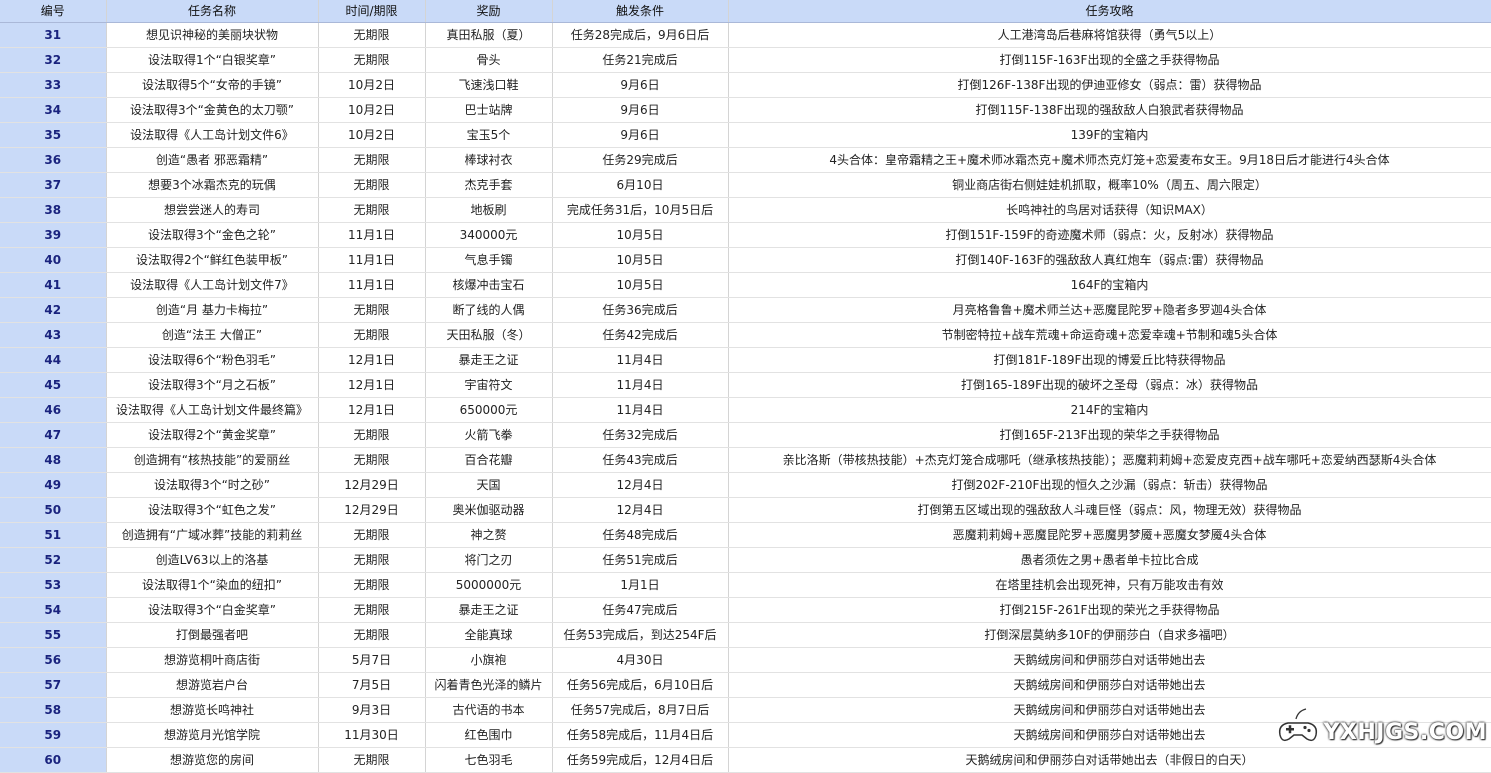 The image size is (1491, 773). I want to click on quest-name: 想要3个冰霜杰克的玩偶, so click(212, 185).